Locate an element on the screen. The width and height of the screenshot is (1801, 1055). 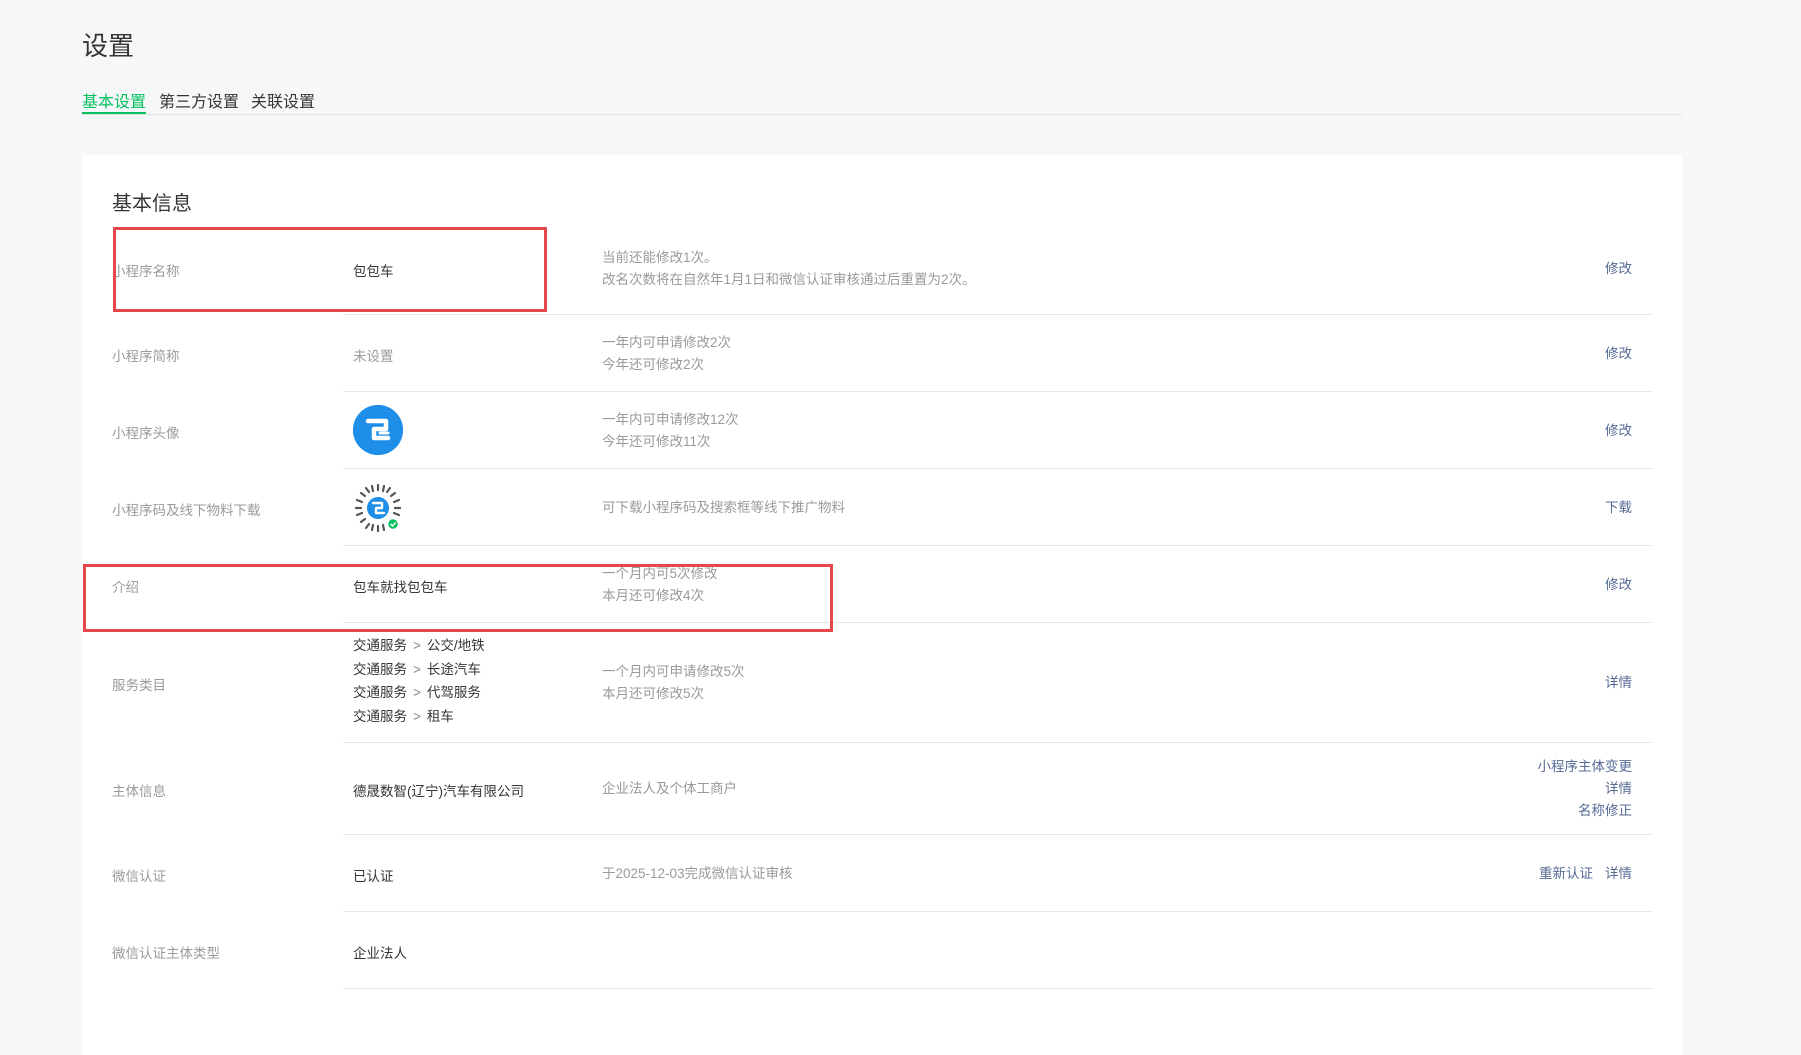
row-label: 服务类目 is located at coordinates (139, 685).